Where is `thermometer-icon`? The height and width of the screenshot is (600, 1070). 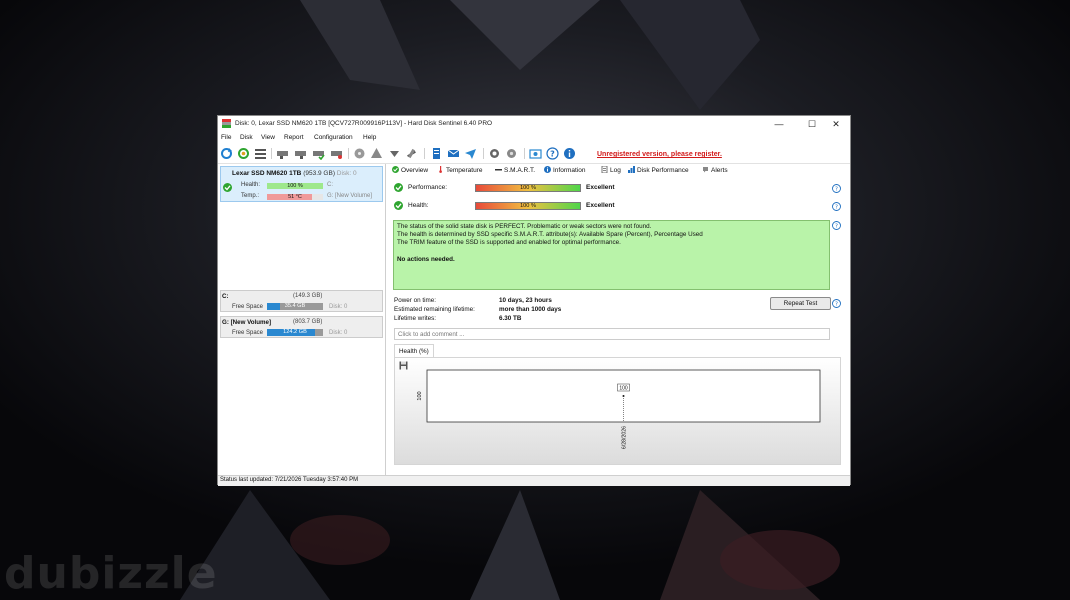
thermometer-icon is located at coordinates (440, 169).